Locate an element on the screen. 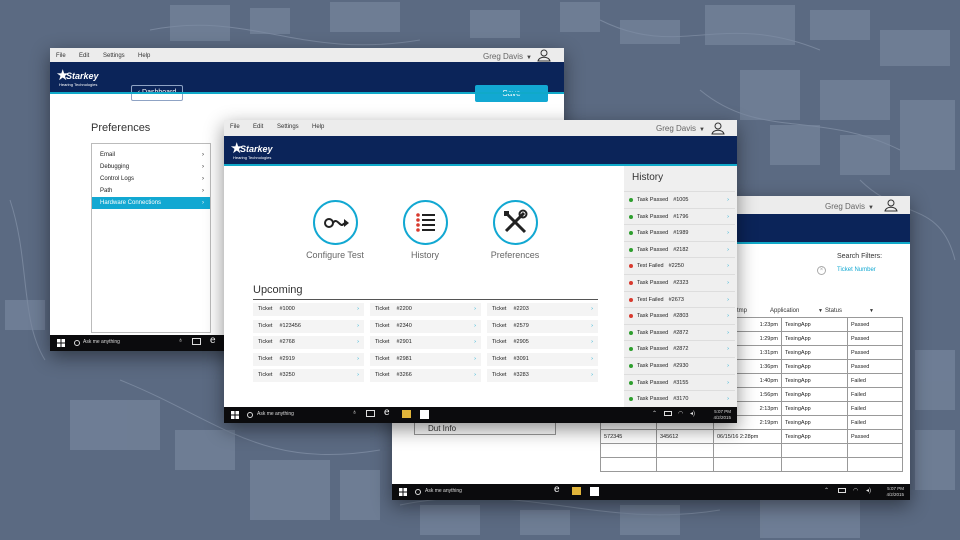  ticket-item: Ticket #2768 › is located at coordinates (308, 342).